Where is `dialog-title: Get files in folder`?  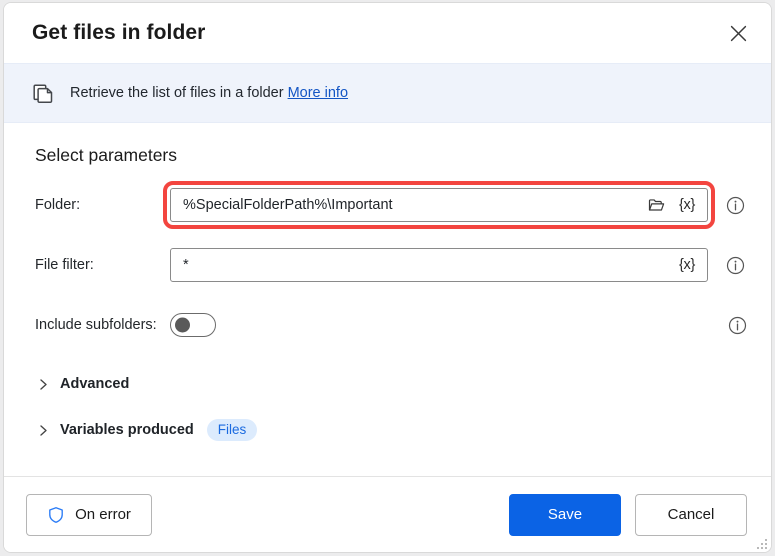
dialog-title: Get files in folder is located at coordinates (119, 32).